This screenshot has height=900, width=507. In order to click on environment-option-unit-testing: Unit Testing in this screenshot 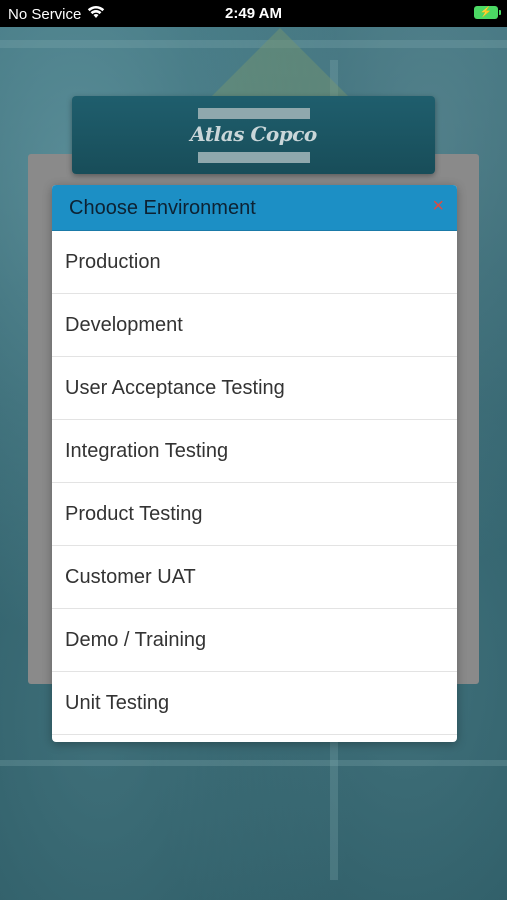, I will do `click(254, 703)`.